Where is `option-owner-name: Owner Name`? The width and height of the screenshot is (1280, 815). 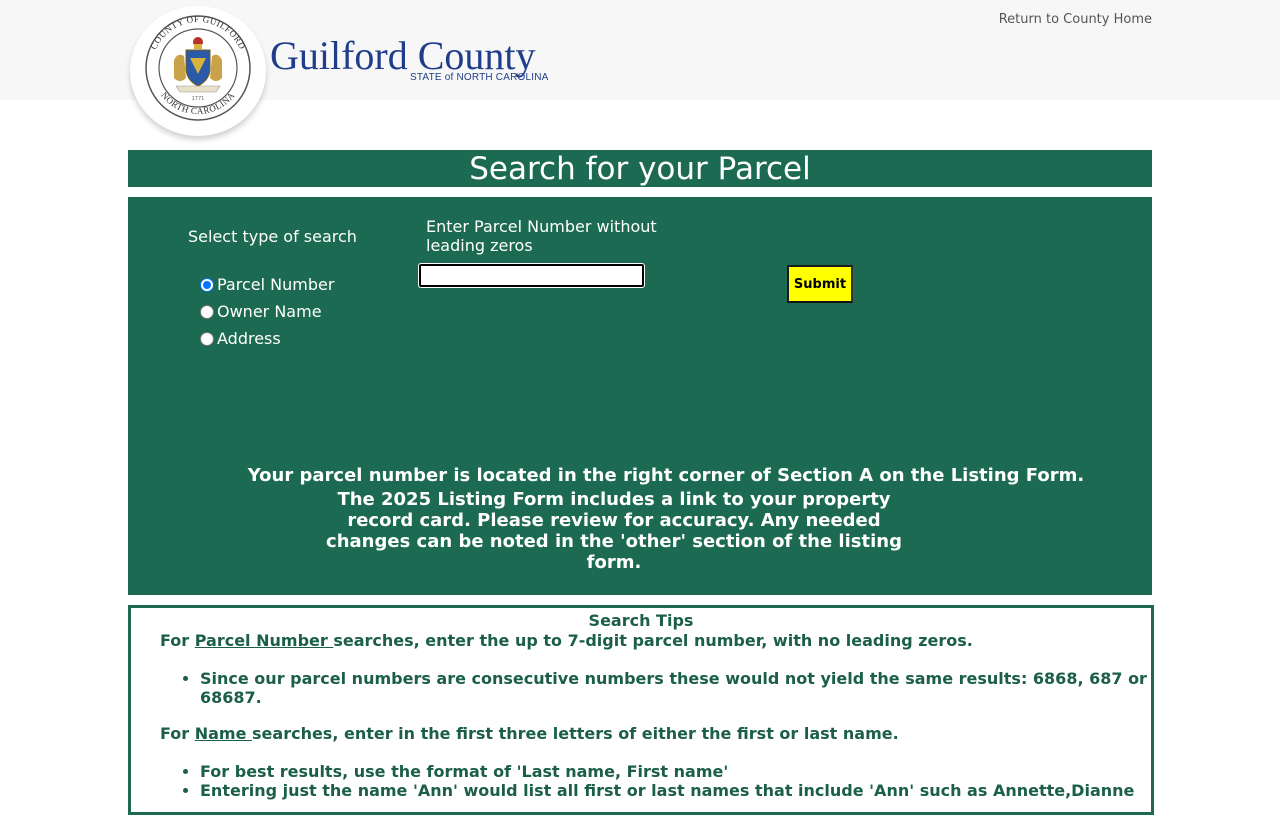
option-owner-name: Owner Name is located at coordinates (267, 311).